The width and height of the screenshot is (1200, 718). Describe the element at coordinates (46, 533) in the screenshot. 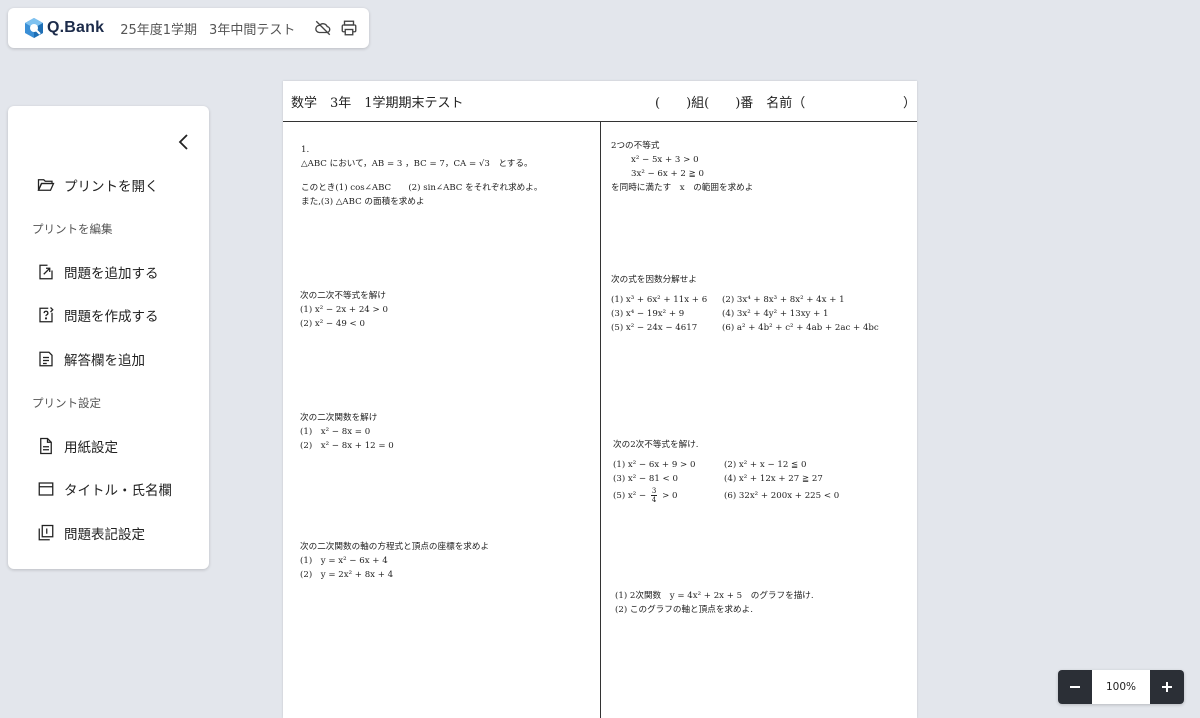

I see `numbered-list-icon` at that location.